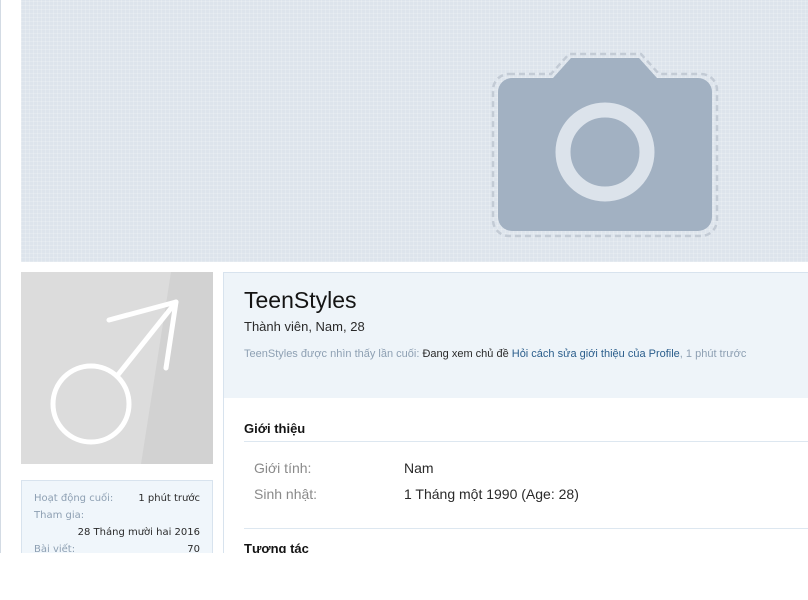 The image size is (808, 600). What do you see at coordinates (300, 300) in the screenshot?
I see `username: TeenStyles` at bounding box center [300, 300].